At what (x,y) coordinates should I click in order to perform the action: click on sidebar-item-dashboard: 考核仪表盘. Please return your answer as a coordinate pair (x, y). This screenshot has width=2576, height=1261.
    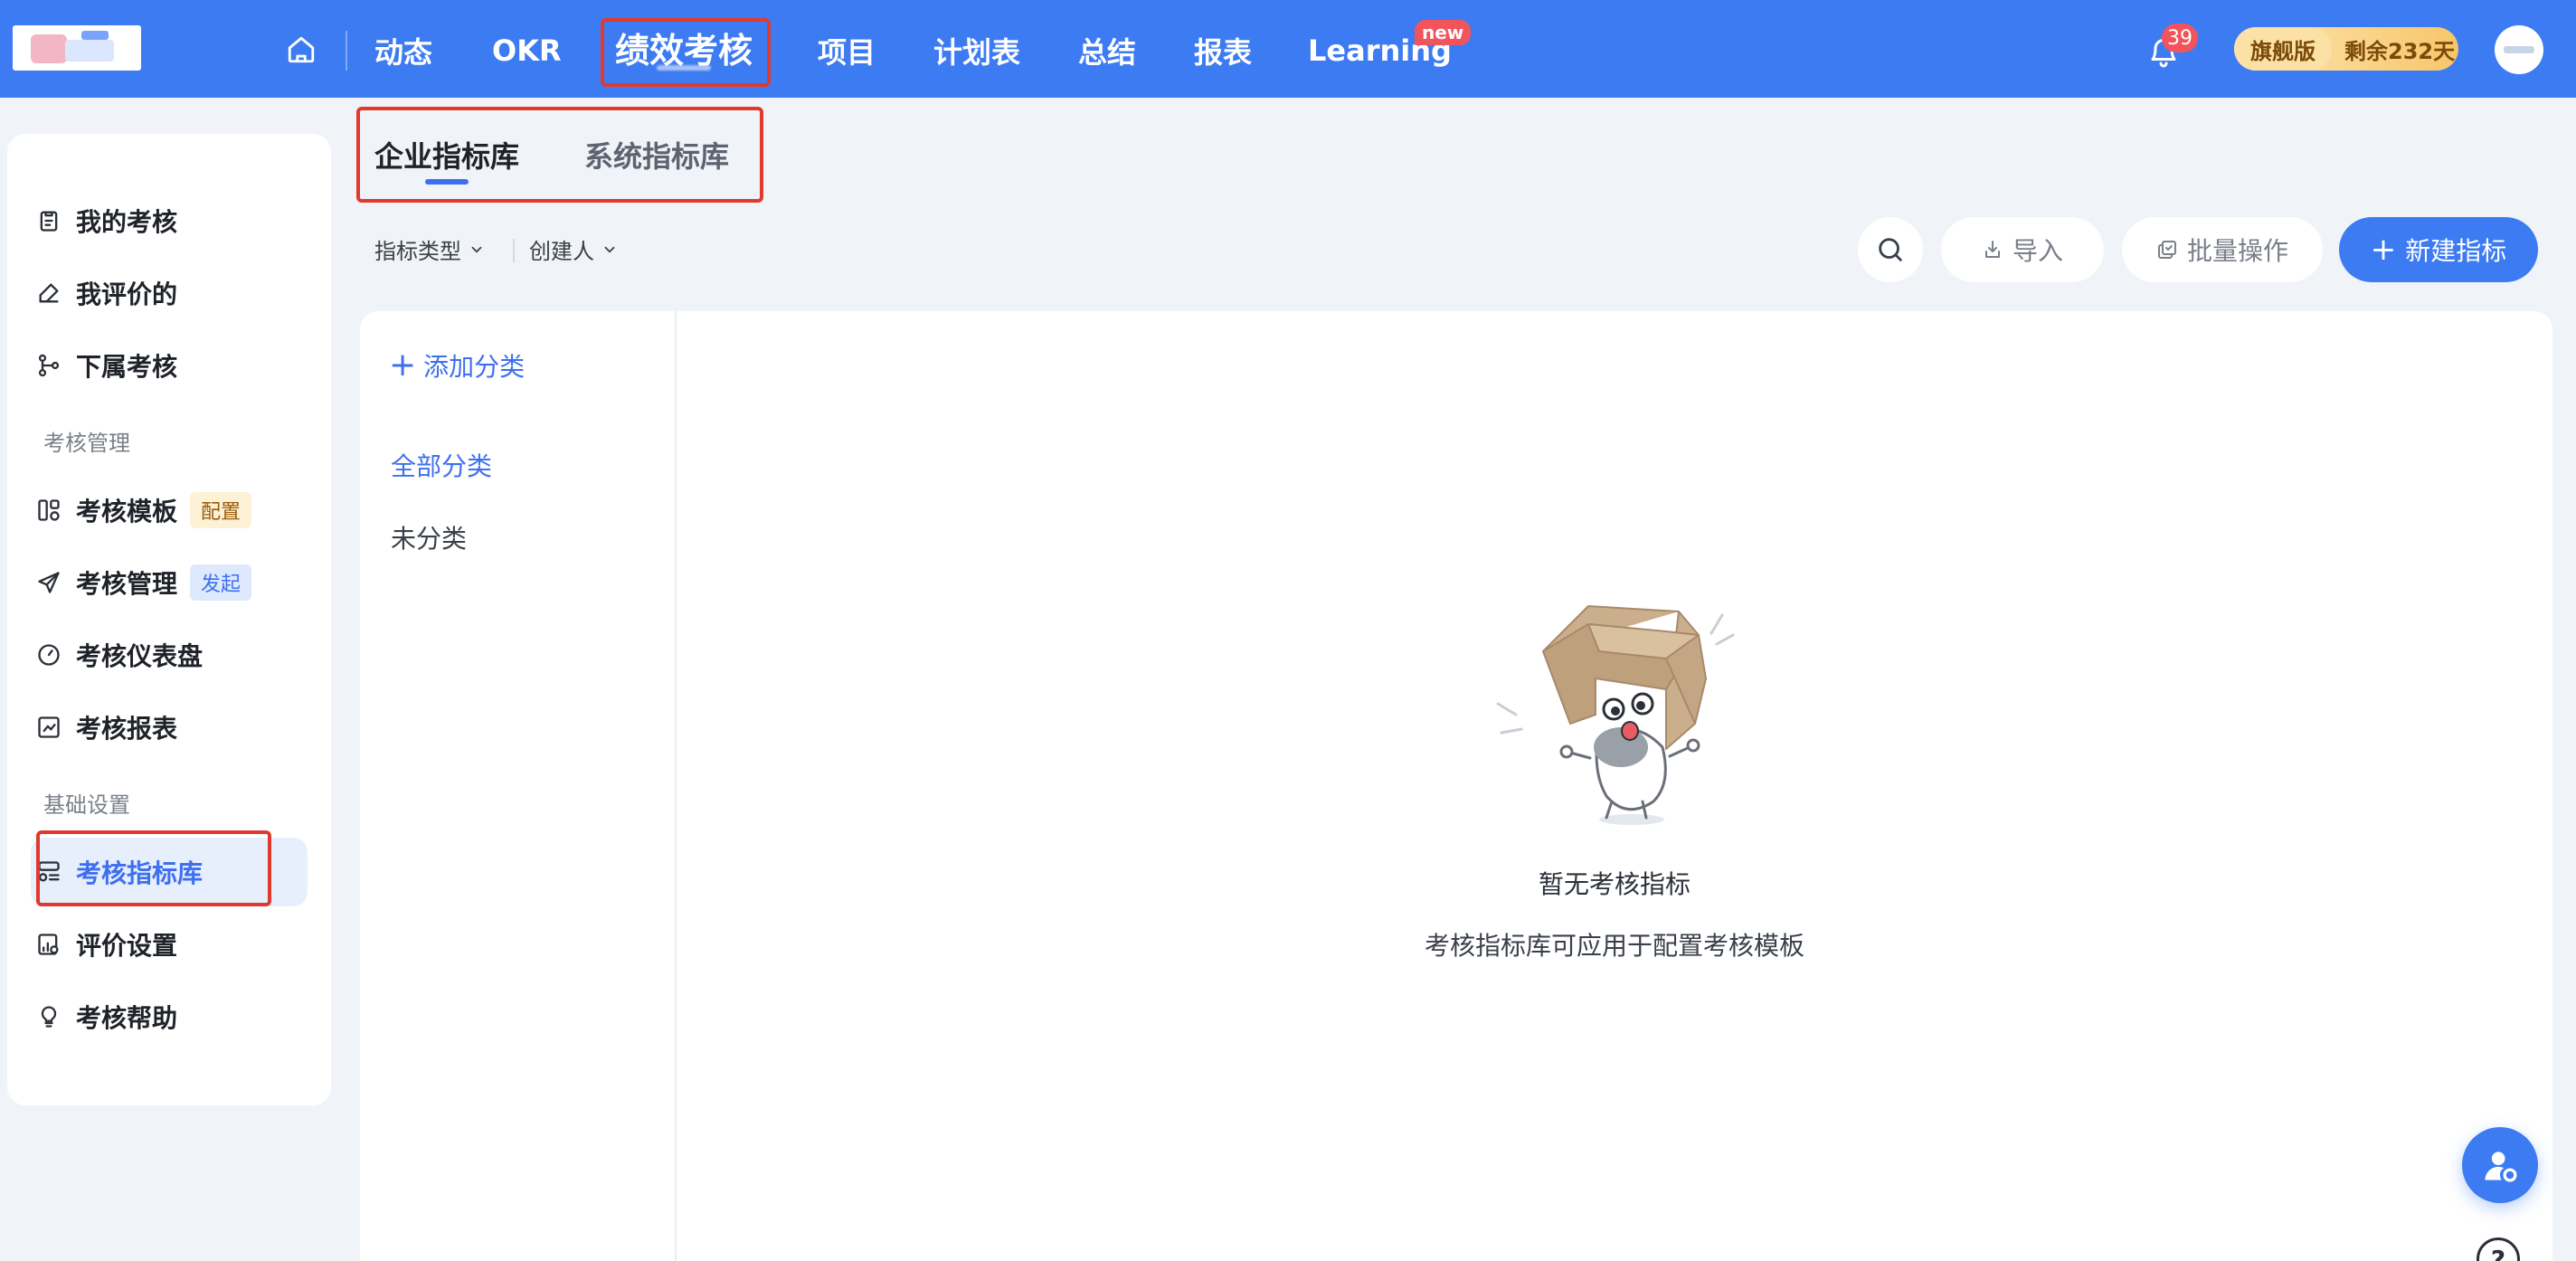
    Looking at the image, I should click on (170, 655).